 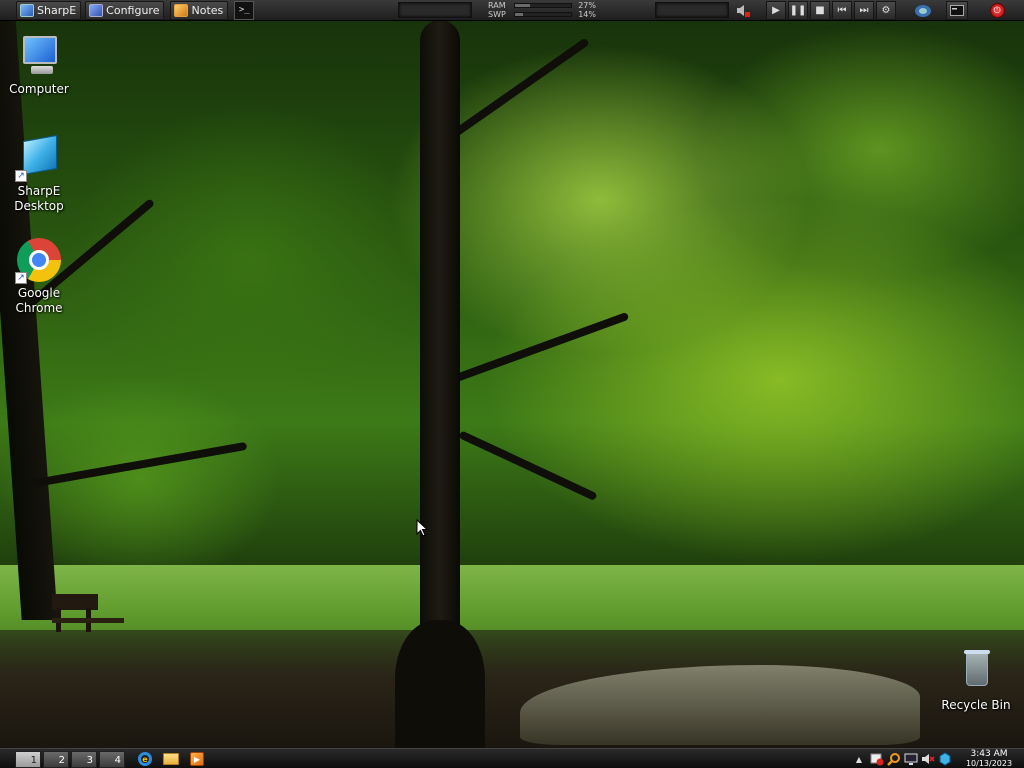 I want to click on workspace-1-button: 1, so click(x=28, y=759).